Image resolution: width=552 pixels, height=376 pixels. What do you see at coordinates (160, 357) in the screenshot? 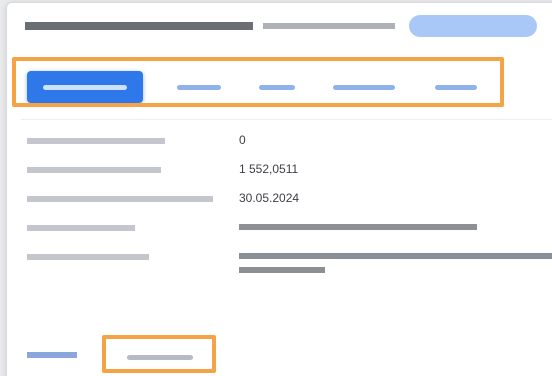
I see `footer-button-text-placeholder` at bounding box center [160, 357].